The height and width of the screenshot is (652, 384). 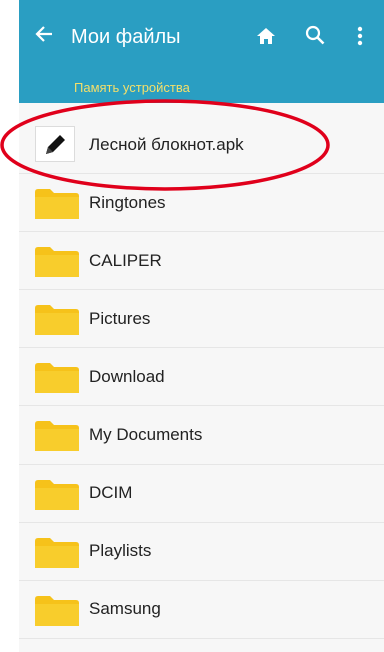 I want to click on list-item-folder: CALIPER, so click(x=201, y=261).